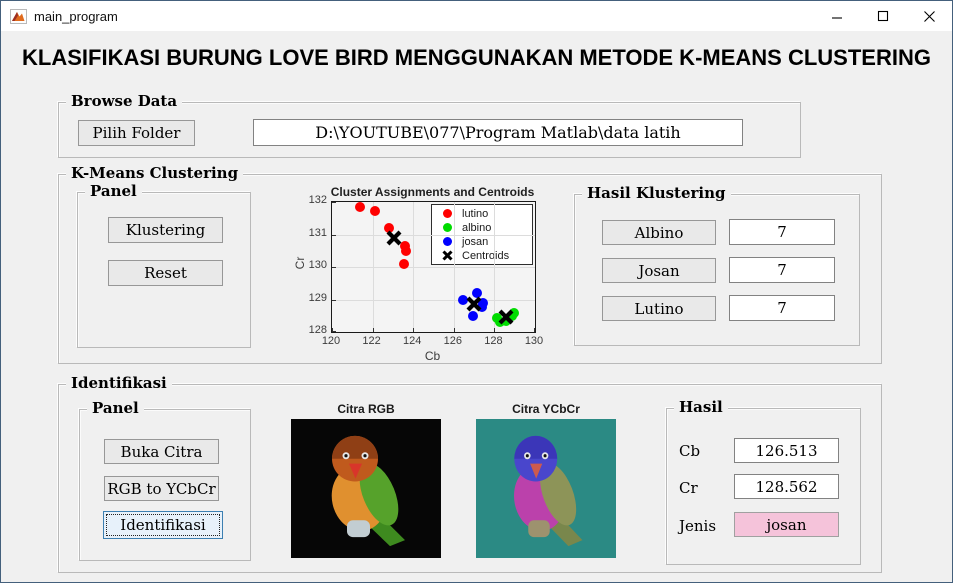 The width and height of the screenshot is (953, 583). I want to click on albino-count-field: 7, so click(782, 232).